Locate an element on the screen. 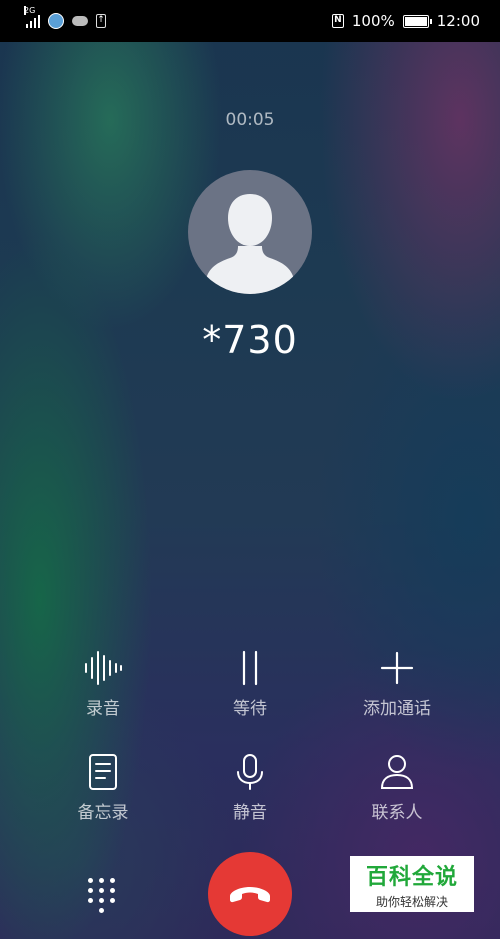  add-call-button: 添加通话 is located at coordinates (397, 695).